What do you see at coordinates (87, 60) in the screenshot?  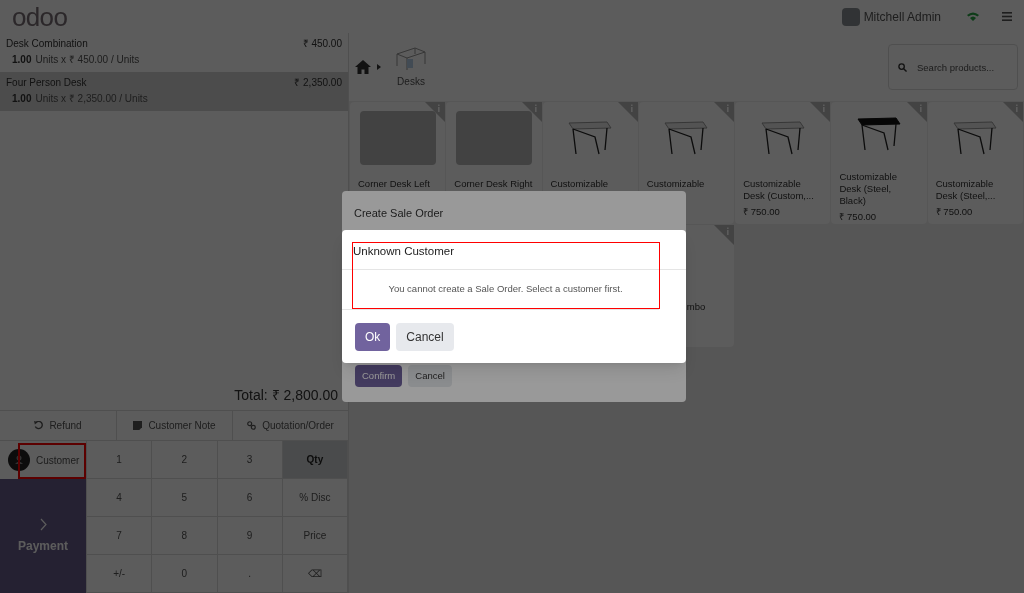 I see `unit-price-info: Units x ₹ 450.00 / Units` at bounding box center [87, 60].